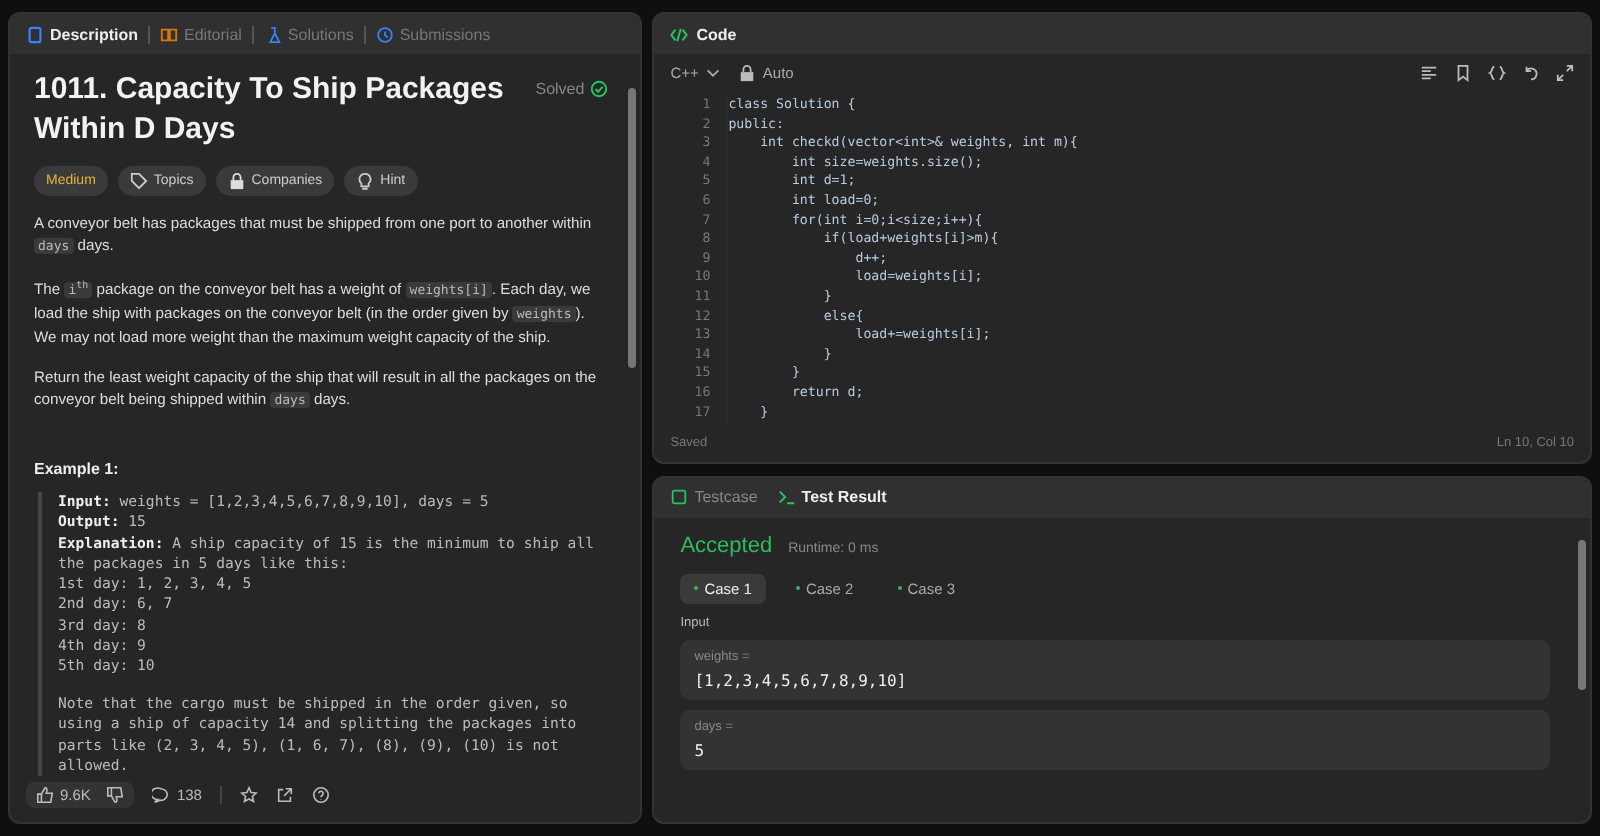 The height and width of the screenshot is (836, 1600). I want to click on solved-label: Solved, so click(560, 89).